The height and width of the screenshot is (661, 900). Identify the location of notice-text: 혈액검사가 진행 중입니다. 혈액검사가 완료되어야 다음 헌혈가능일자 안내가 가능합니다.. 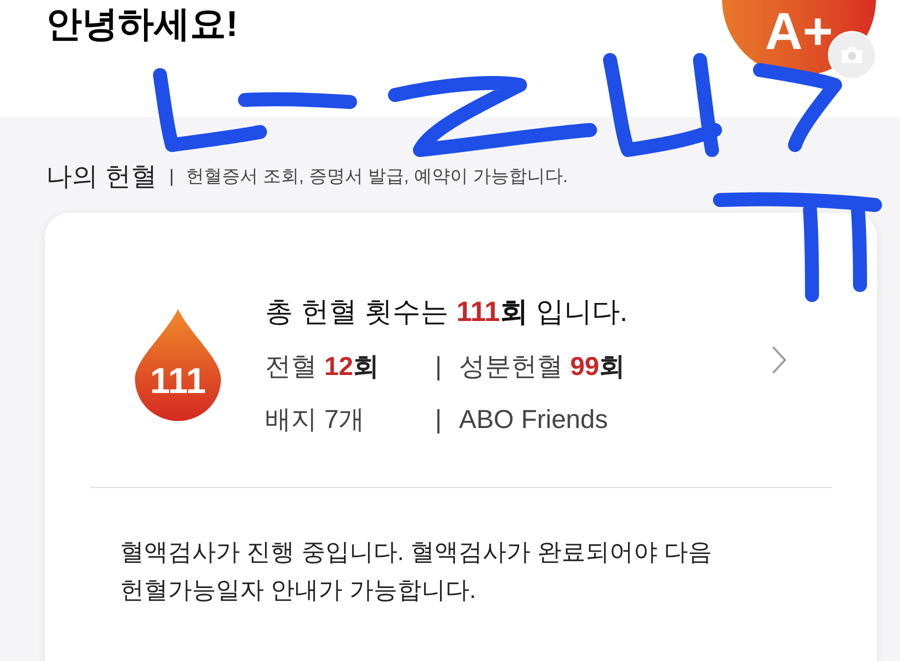
(417, 572).